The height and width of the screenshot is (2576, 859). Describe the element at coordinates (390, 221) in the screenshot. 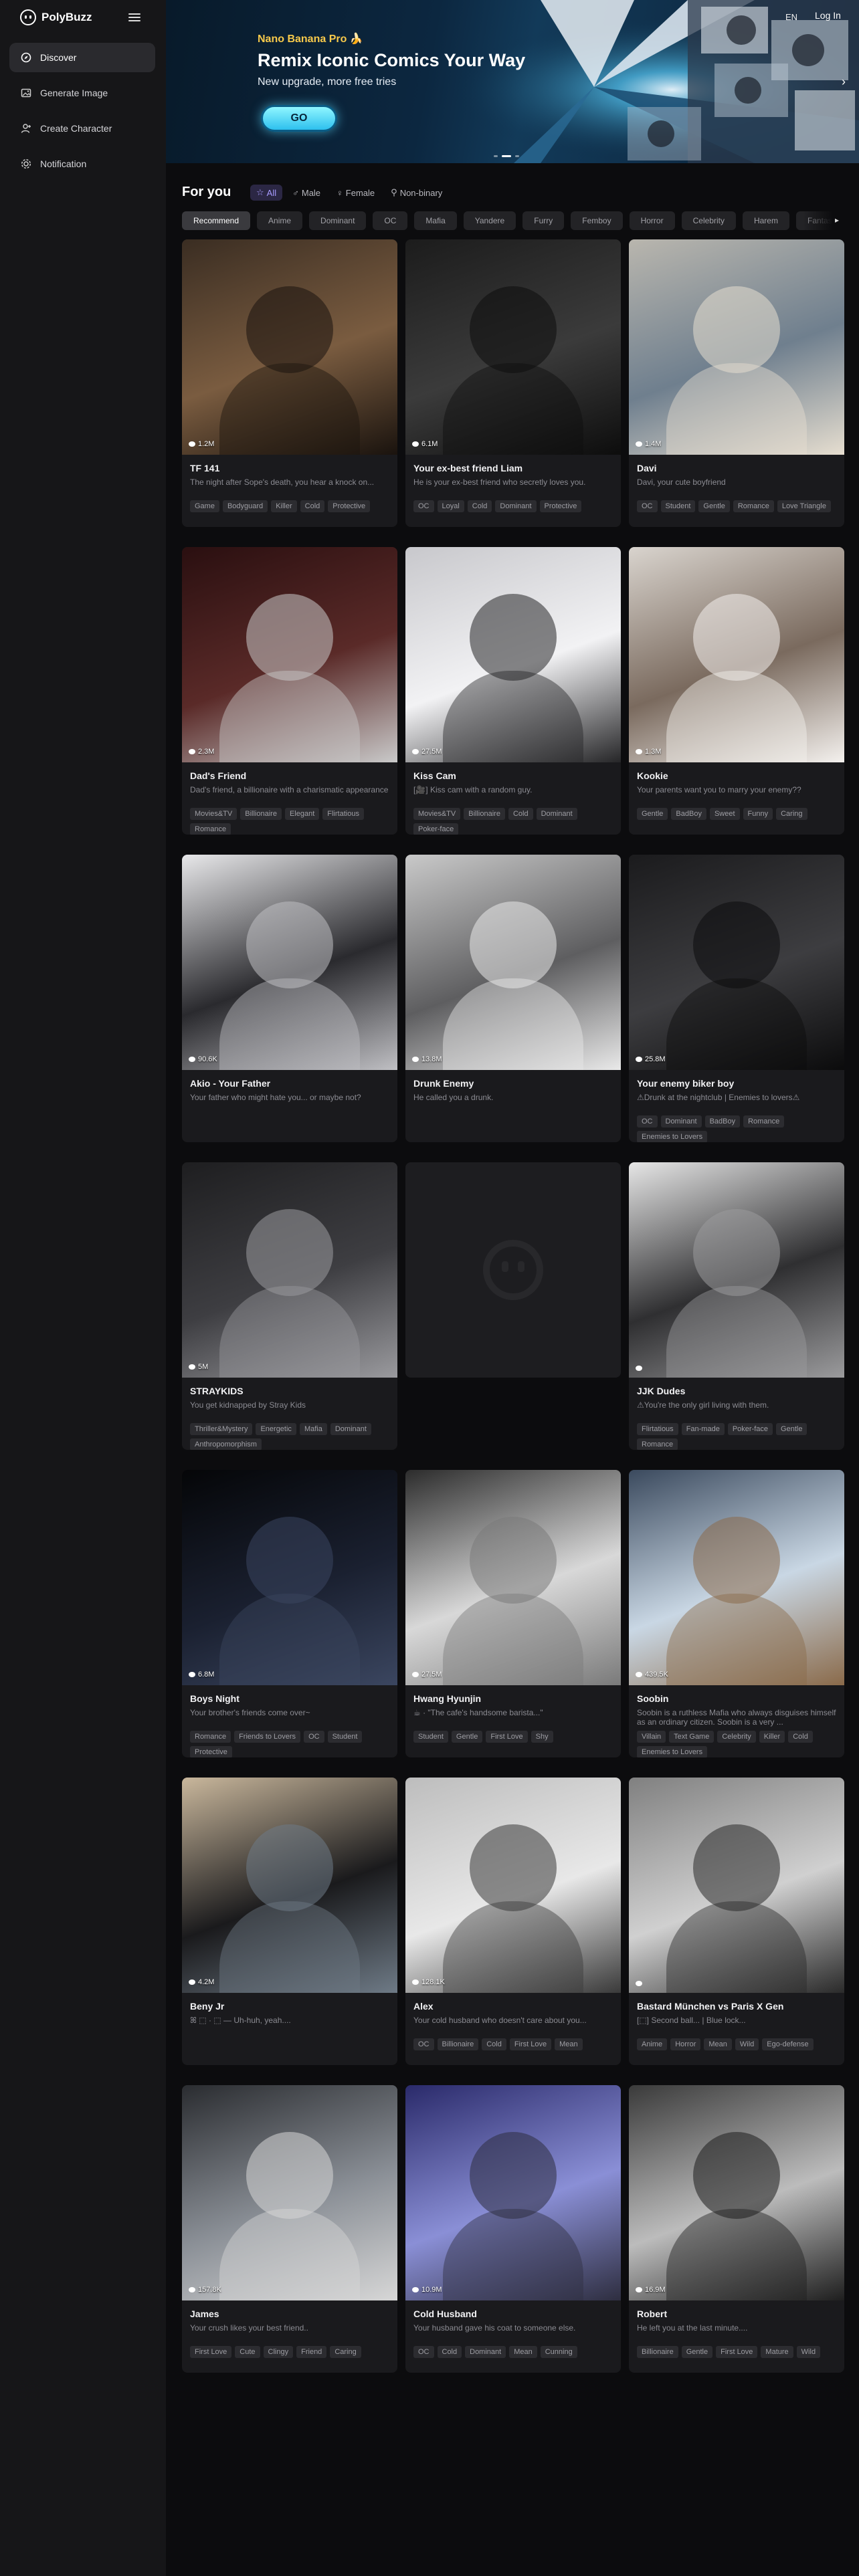

I see `tab-oc: OC` at that location.